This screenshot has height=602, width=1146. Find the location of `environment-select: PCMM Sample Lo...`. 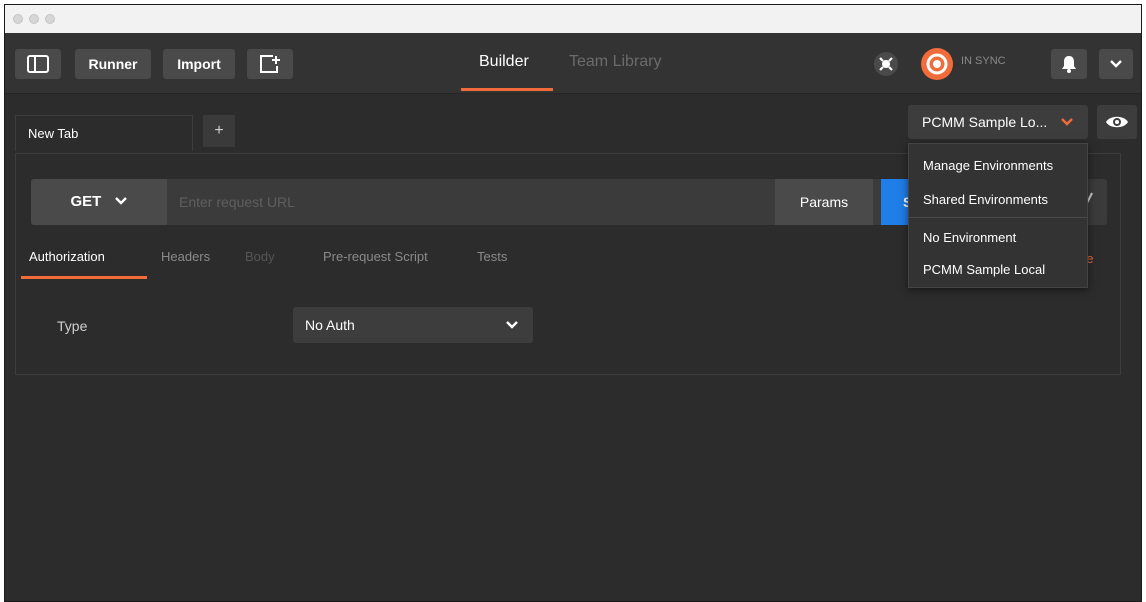

environment-select: PCMM Sample Lo... is located at coordinates (998, 122).